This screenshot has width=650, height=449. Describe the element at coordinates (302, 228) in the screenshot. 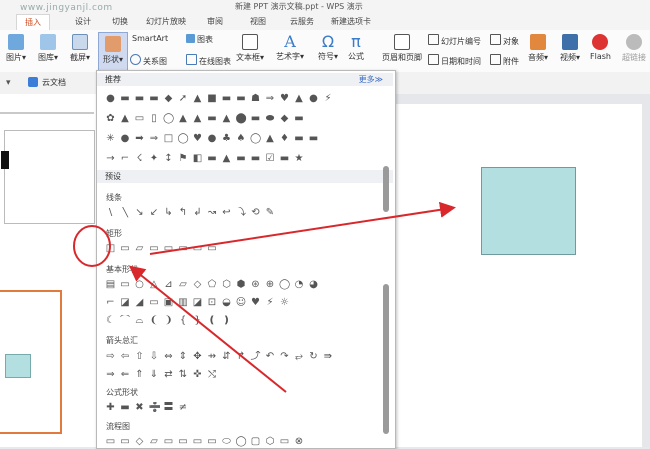

I see `annotation-arrow-right` at that location.